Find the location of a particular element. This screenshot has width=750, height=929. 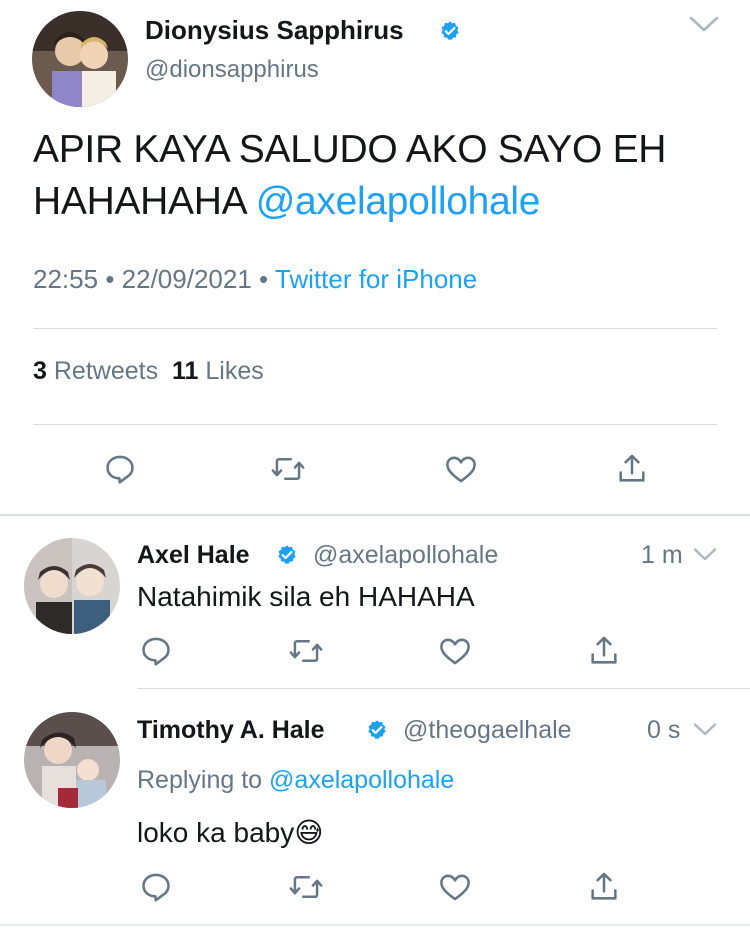

reply-author-handle: @axelapollohale is located at coordinates (405, 555).